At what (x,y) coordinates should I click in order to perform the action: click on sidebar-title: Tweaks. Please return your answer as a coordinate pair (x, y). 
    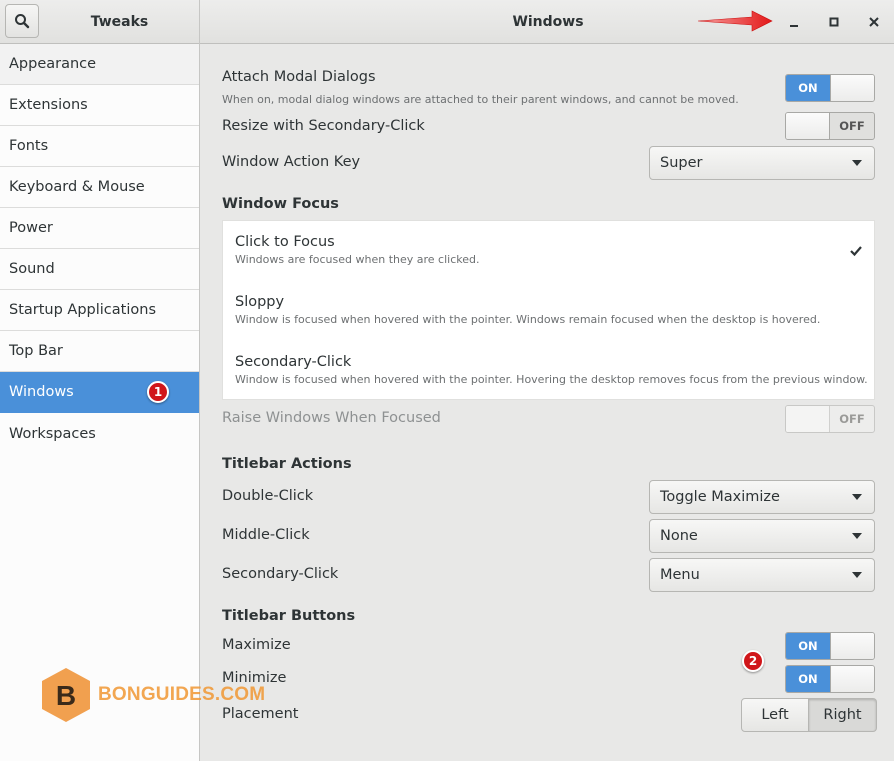
    Looking at the image, I should click on (119, 22).